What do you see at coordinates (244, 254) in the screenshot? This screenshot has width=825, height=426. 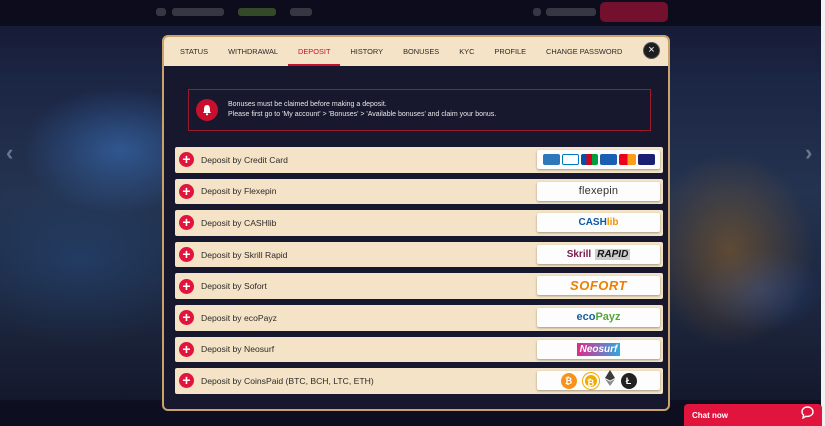 I see `method-label: Deposit by Skrill Rapid` at bounding box center [244, 254].